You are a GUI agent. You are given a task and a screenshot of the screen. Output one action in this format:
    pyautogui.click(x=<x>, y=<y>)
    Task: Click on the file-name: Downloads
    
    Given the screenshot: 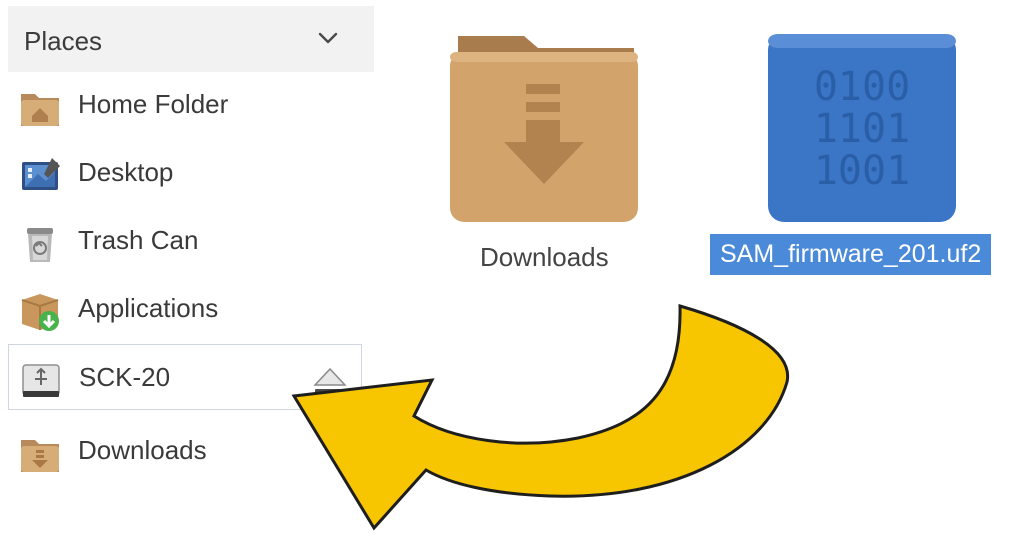 What is the action you would take?
    pyautogui.click(x=544, y=257)
    